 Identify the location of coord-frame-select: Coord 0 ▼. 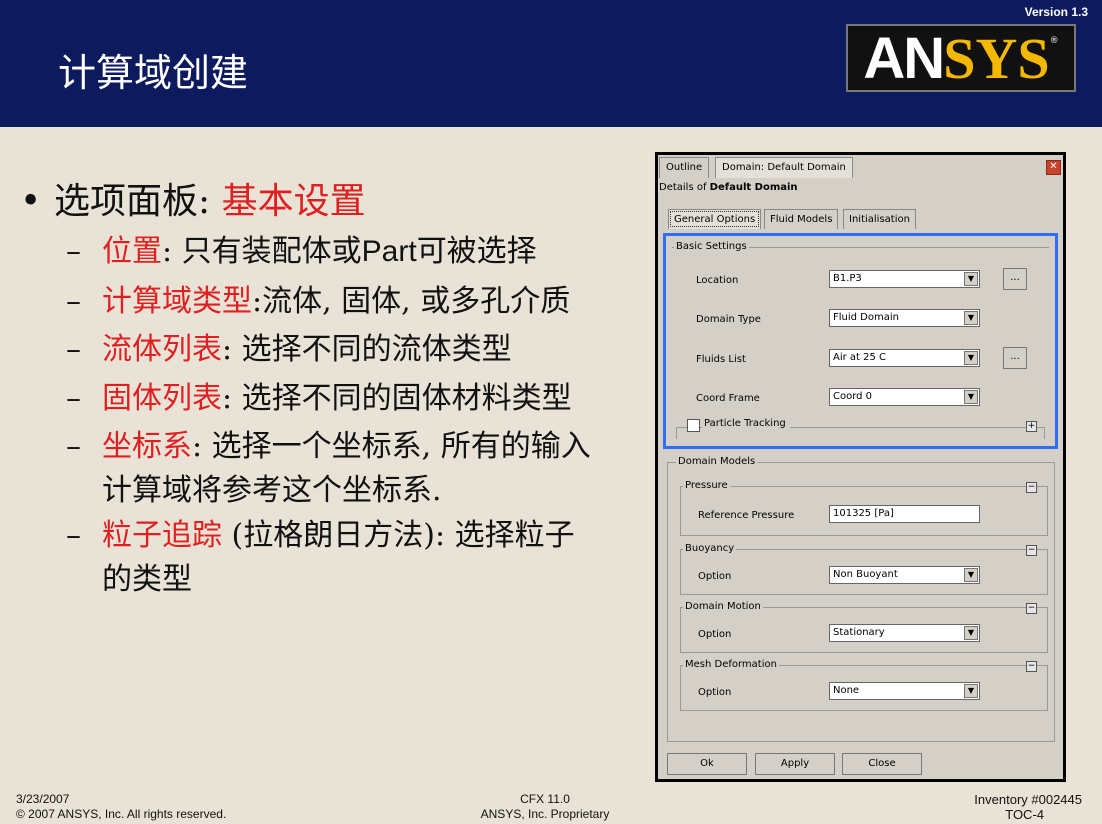
(904, 397).